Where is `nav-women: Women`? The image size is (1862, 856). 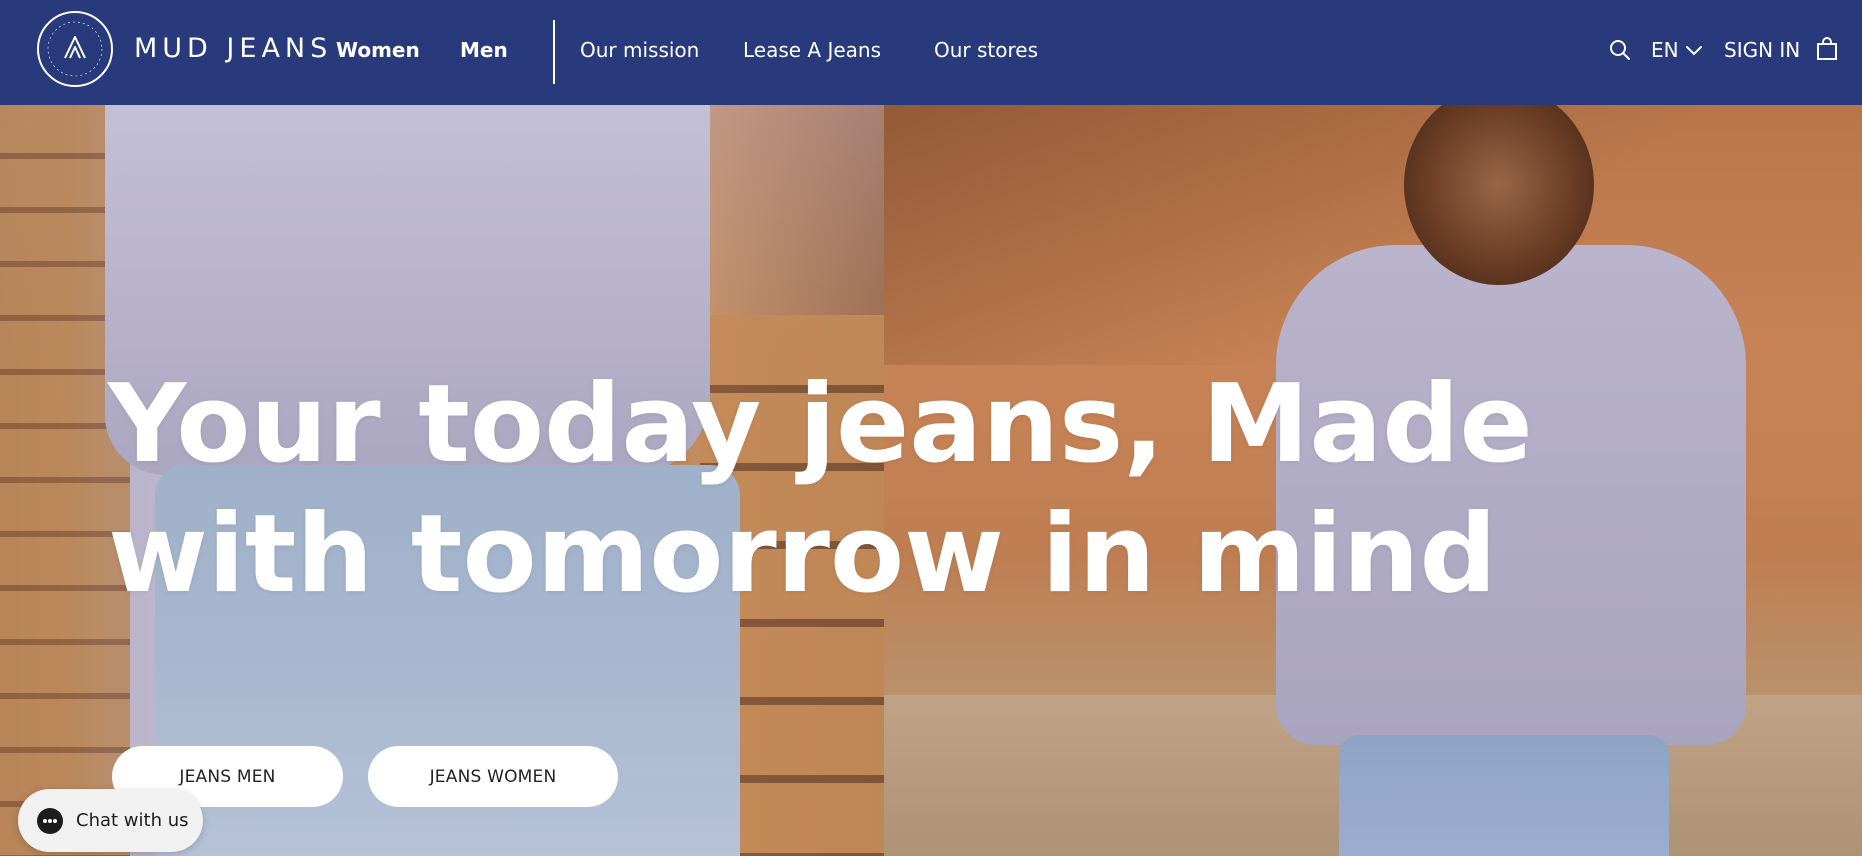
nav-women: Women is located at coordinates (378, 50).